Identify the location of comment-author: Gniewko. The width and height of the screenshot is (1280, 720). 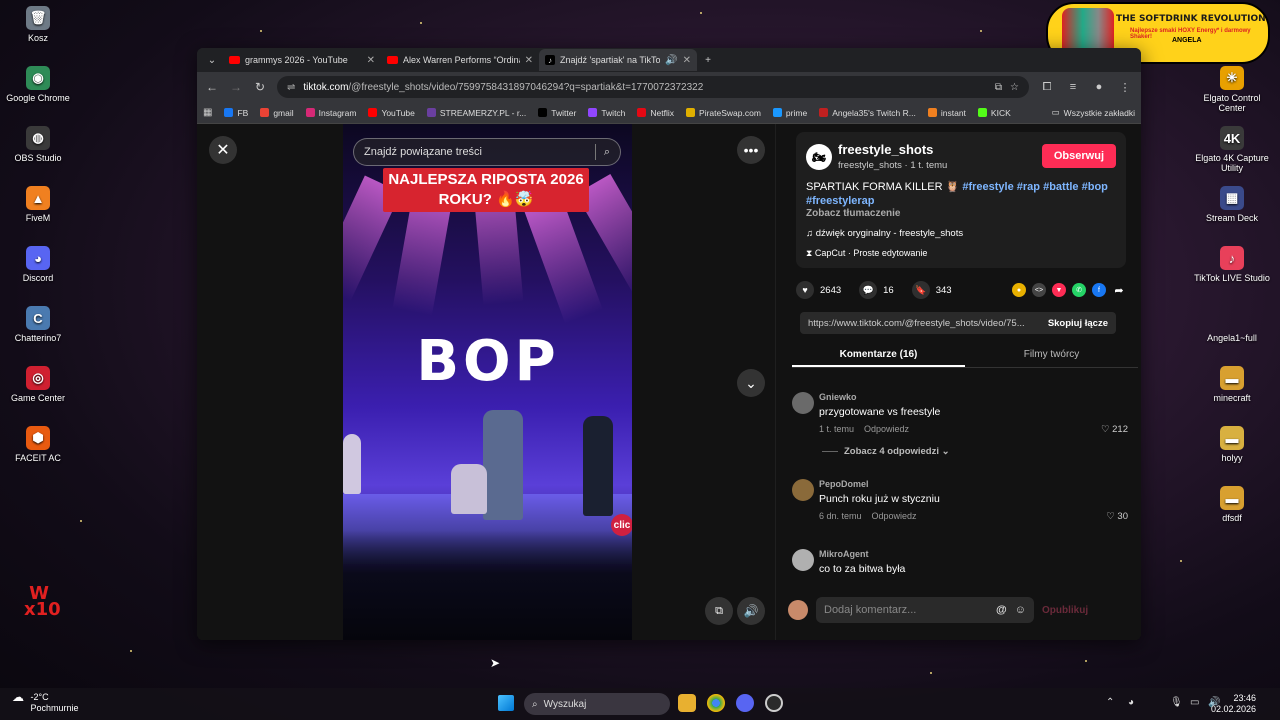
(838, 397).